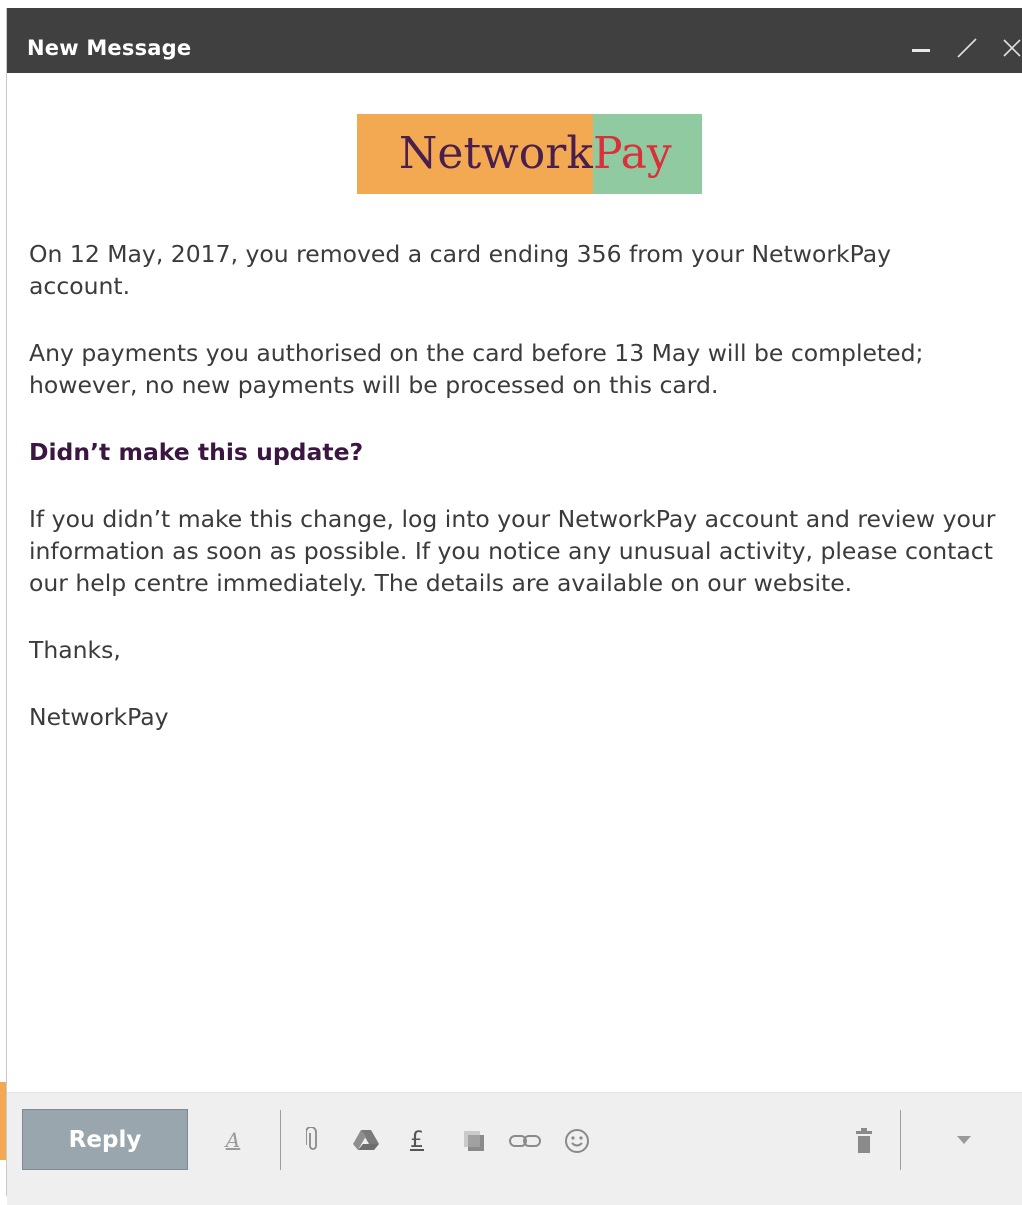 The width and height of the screenshot is (1022, 1205). Describe the element at coordinates (475, 154) in the screenshot. I see `logo-network-part: Network` at that location.